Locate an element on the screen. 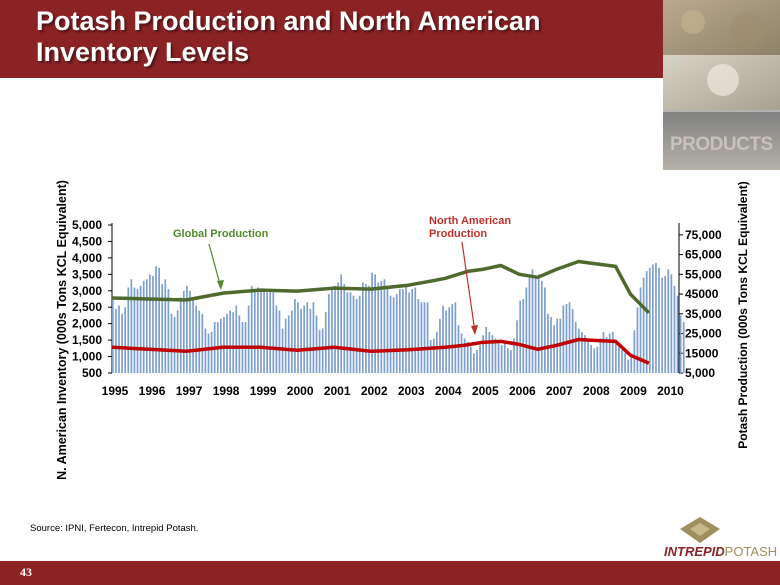 This screenshot has height=585, width=780. x-tick-label: 1999 is located at coordinates (263, 391).